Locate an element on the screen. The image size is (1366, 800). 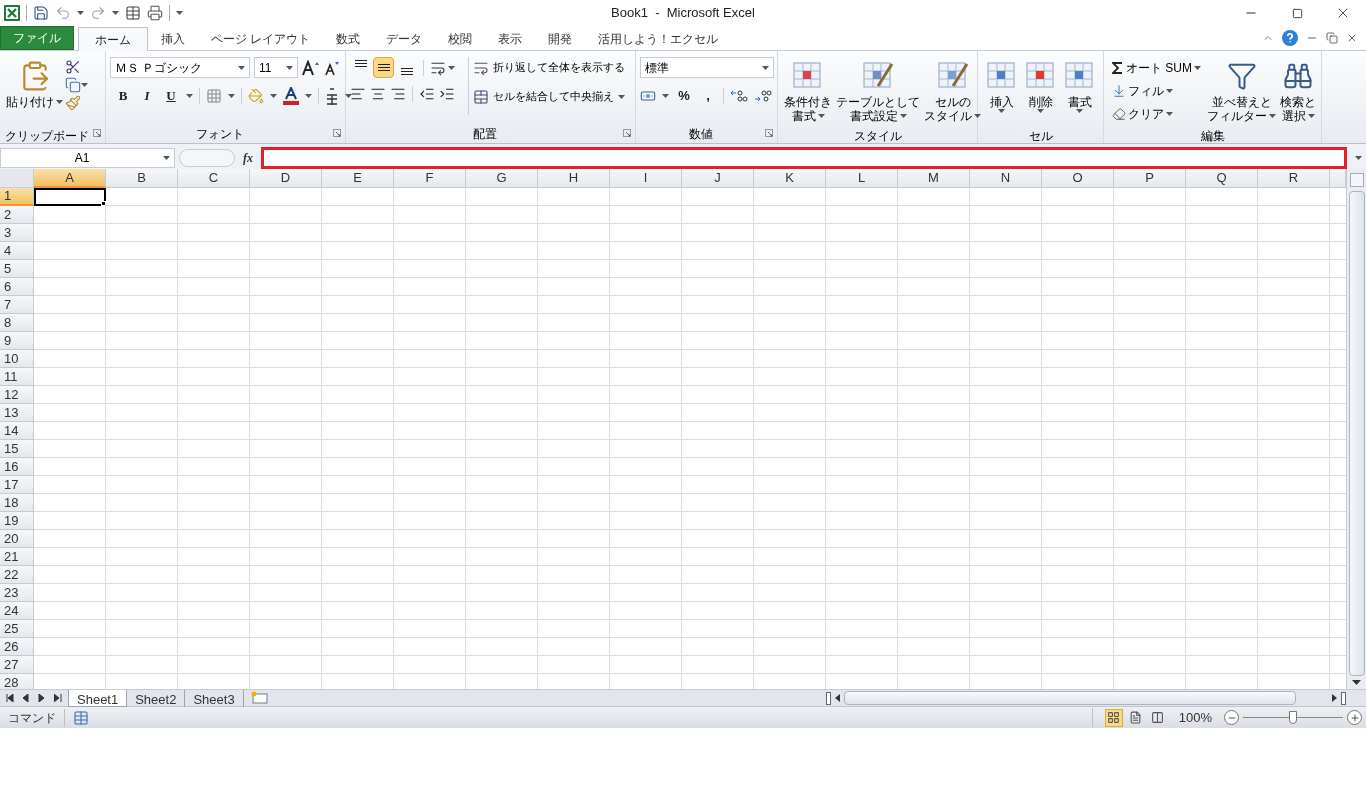
merge-center-button: セルを結合して中央揃え is located at coordinates (549, 96).